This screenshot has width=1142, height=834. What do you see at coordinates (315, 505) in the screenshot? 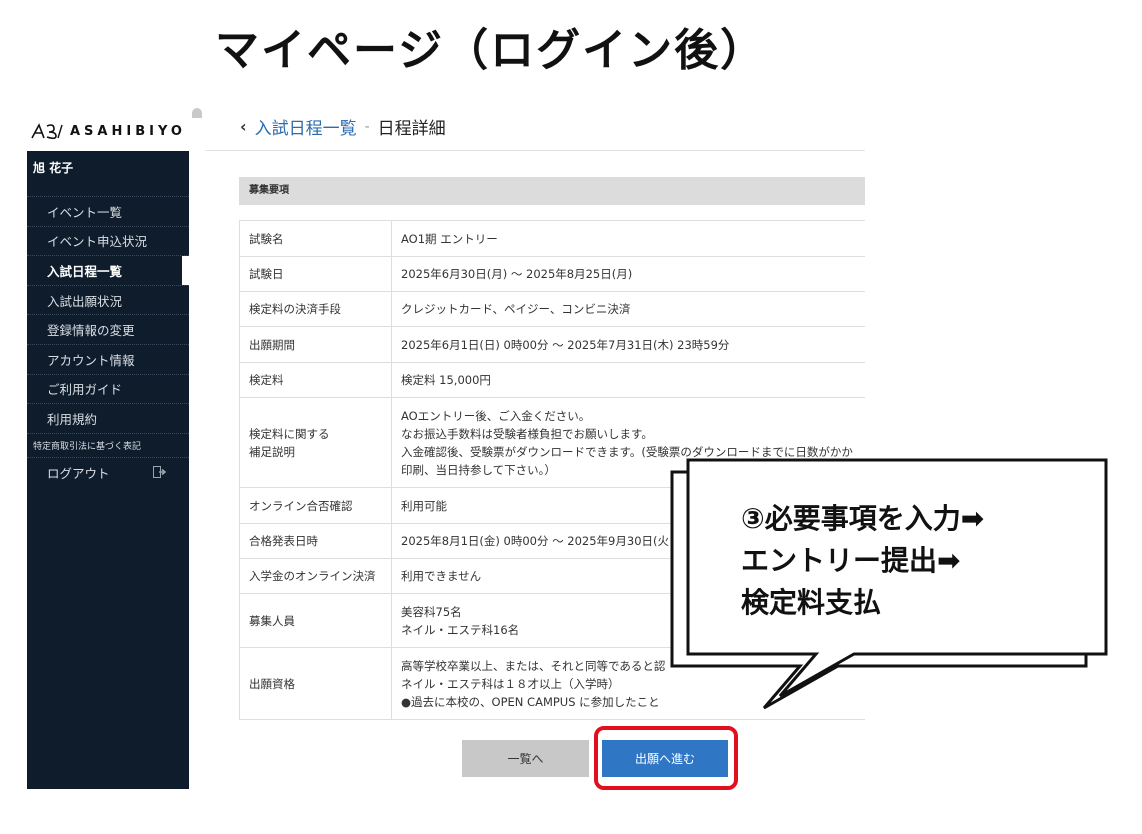
I see `row-label: オンライン合否確認` at bounding box center [315, 505].